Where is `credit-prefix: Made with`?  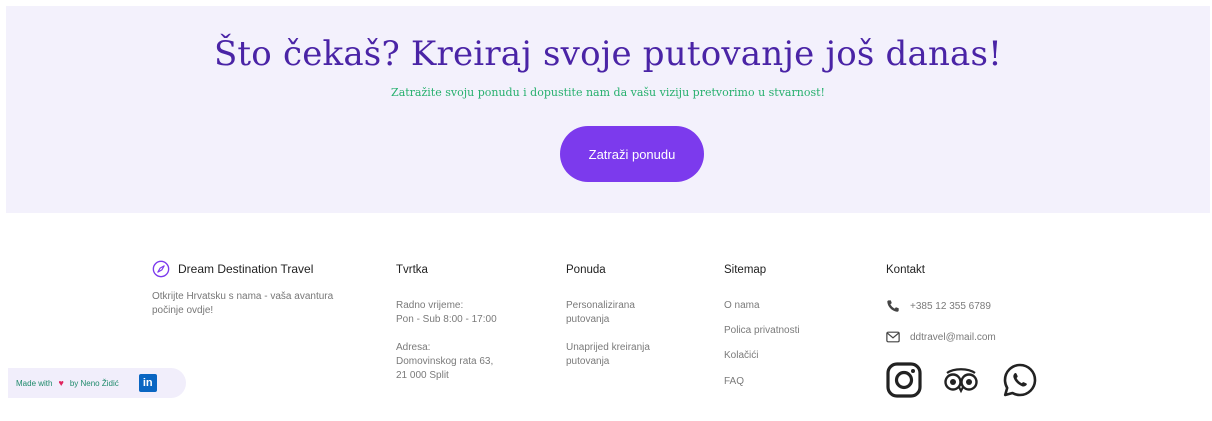
credit-prefix: Made with is located at coordinates (34, 383).